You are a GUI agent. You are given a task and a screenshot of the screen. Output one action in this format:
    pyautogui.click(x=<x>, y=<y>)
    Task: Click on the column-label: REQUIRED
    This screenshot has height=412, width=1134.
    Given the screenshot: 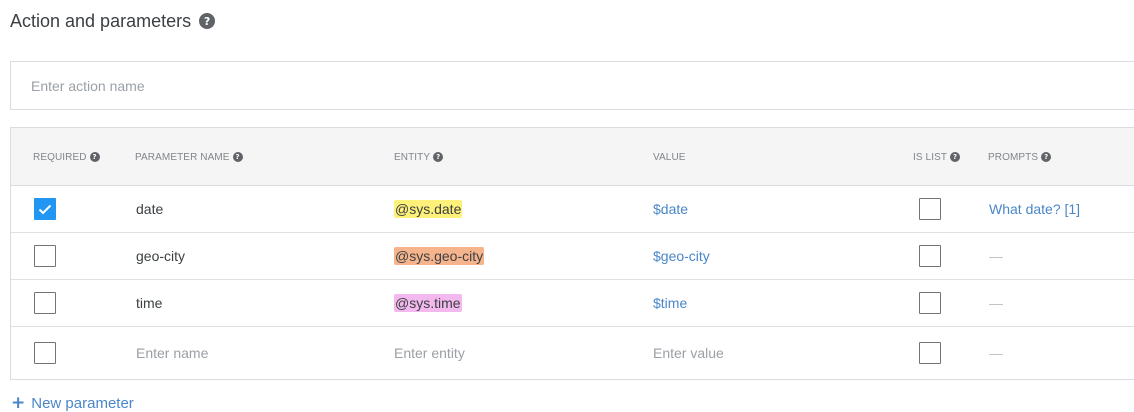 What is the action you would take?
    pyautogui.click(x=60, y=157)
    